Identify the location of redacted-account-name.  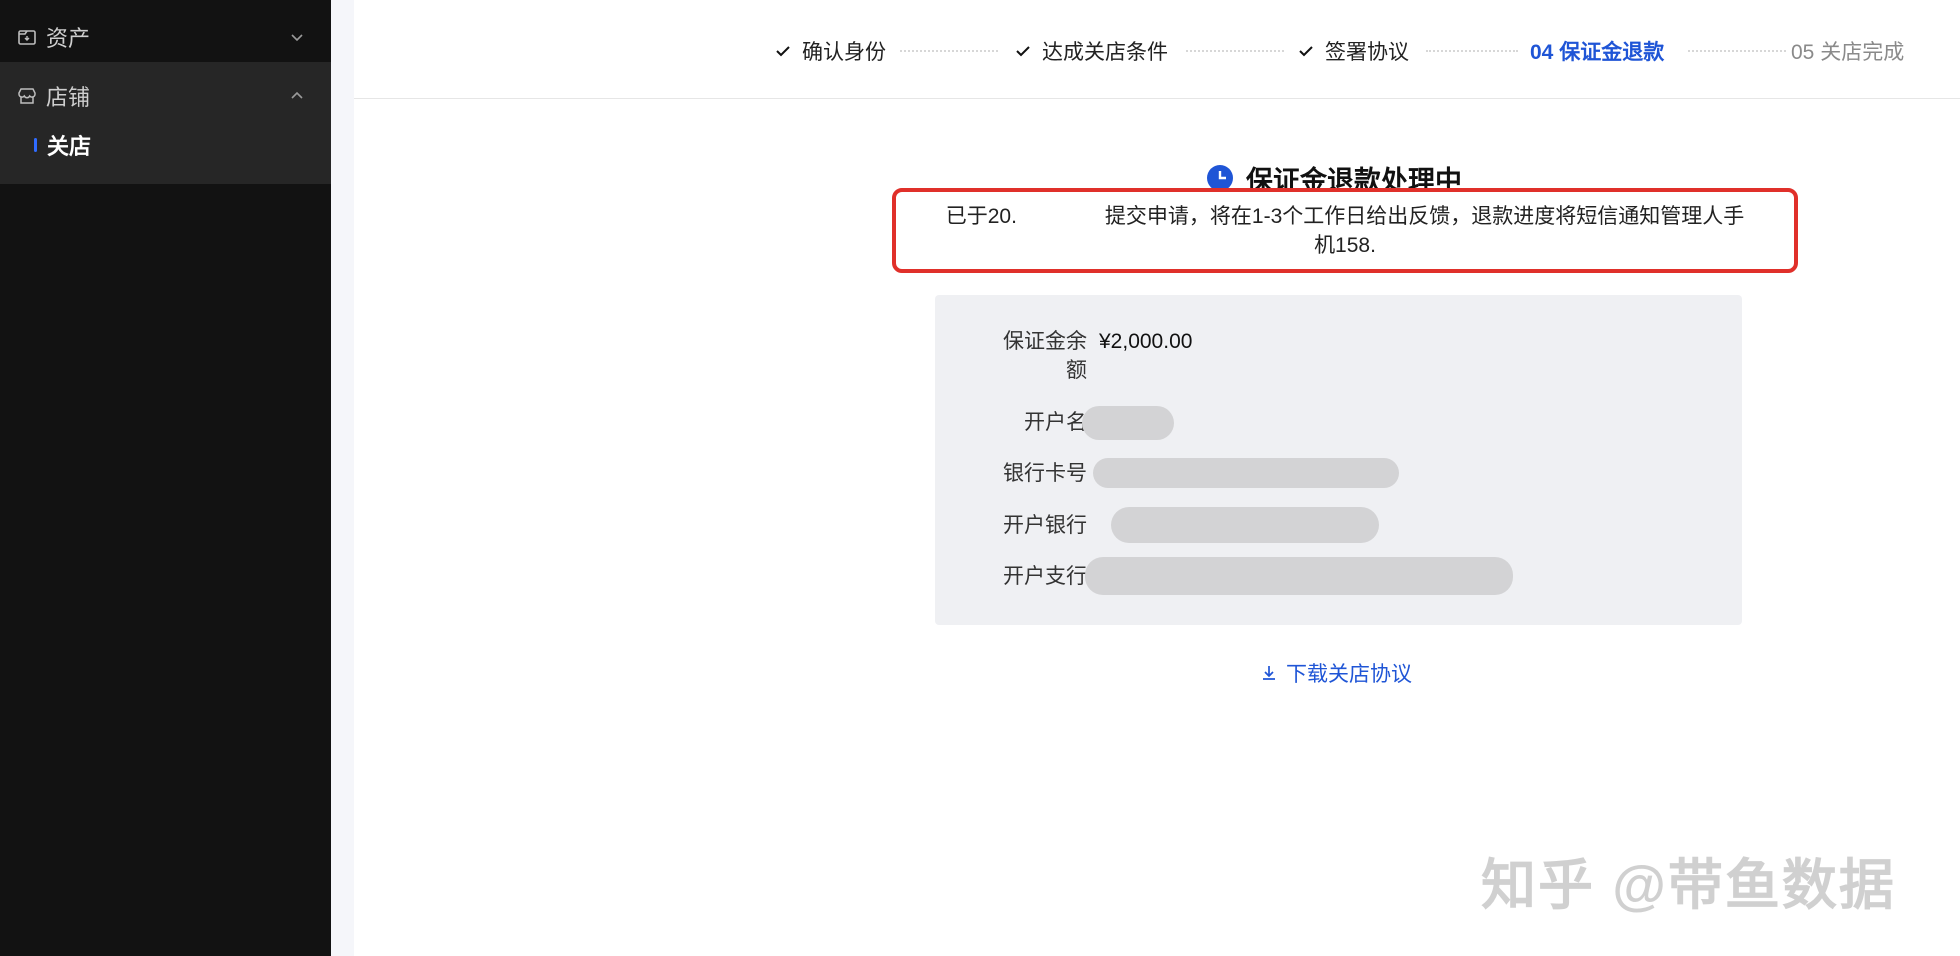
(1128, 423).